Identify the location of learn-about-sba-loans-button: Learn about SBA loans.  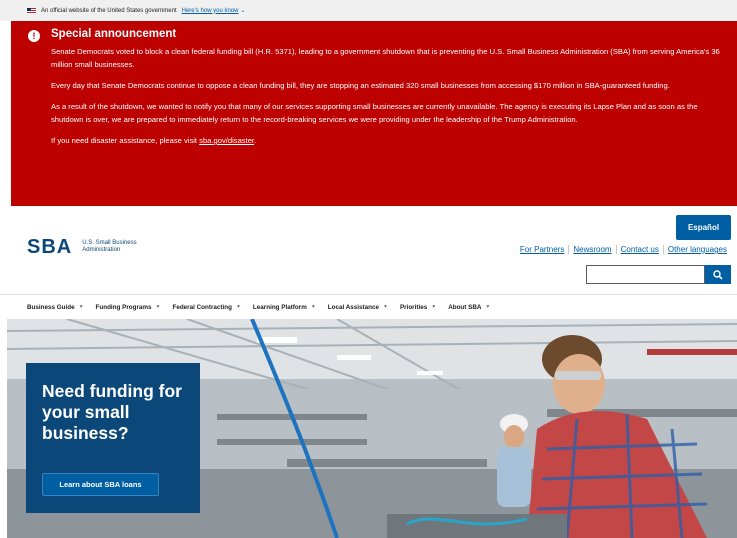
(100, 484).